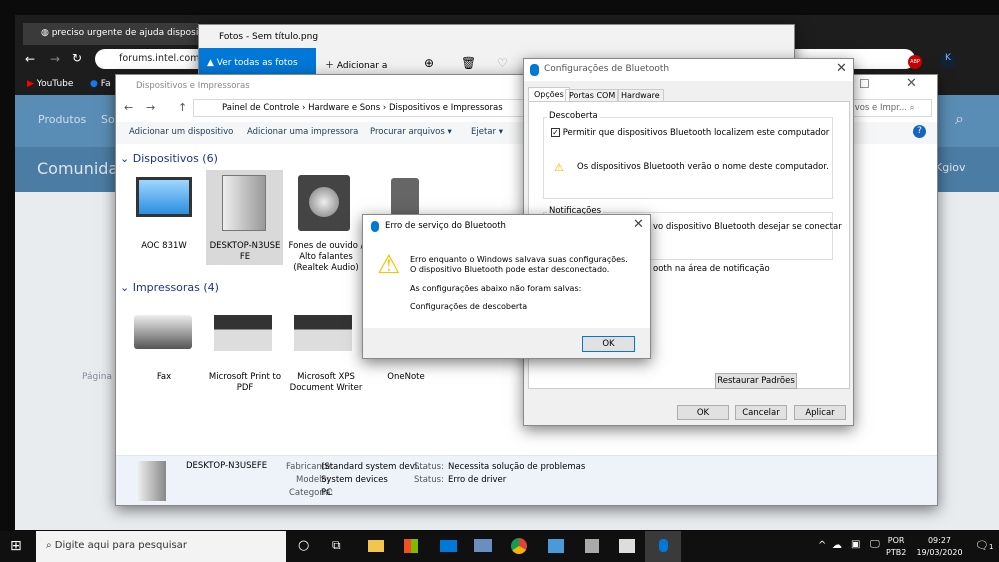 This screenshot has height=562, width=999. What do you see at coordinates (411, 132) in the screenshot?
I see `browse-files-button: Procurar arquivos ▾` at bounding box center [411, 132].